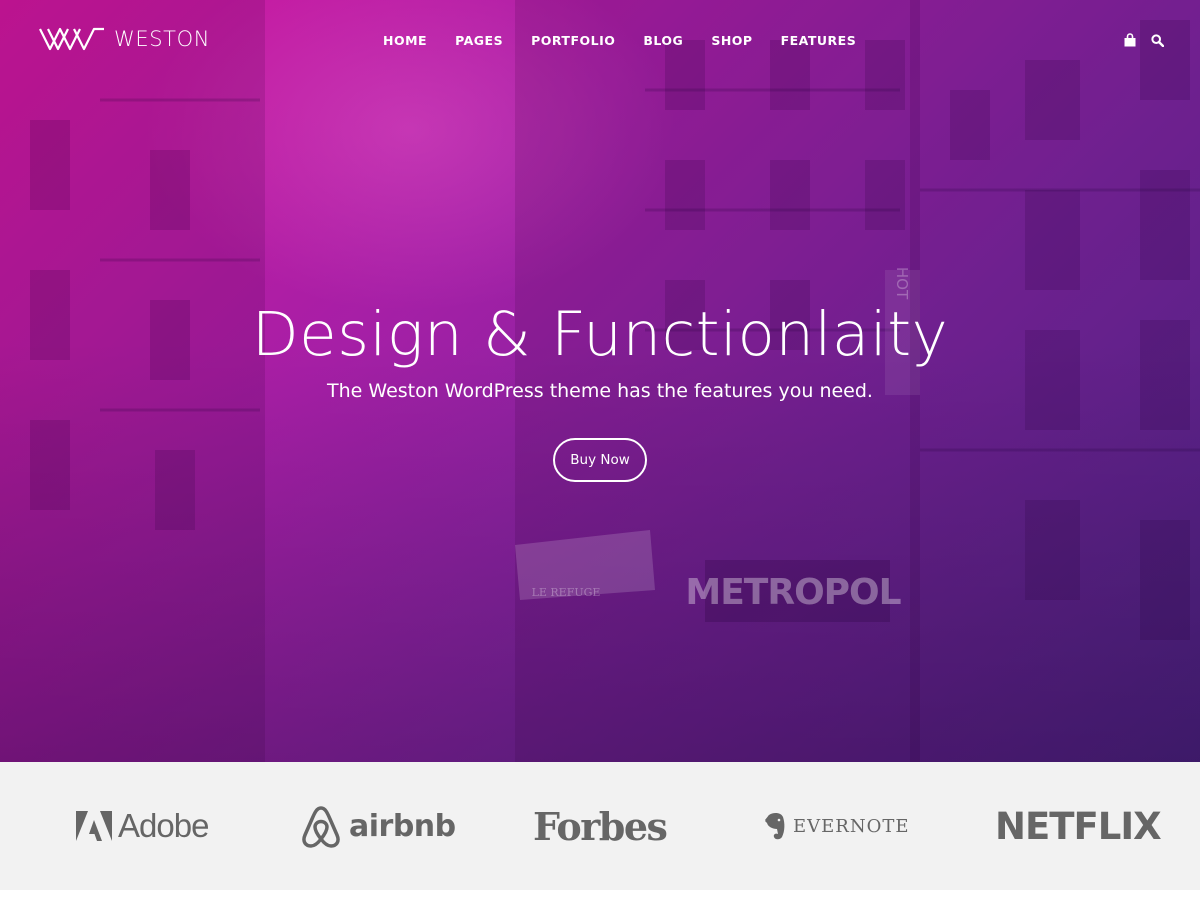 This screenshot has width=1200, height=921. I want to click on brand-forbes: Forbes, so click(600, 826).